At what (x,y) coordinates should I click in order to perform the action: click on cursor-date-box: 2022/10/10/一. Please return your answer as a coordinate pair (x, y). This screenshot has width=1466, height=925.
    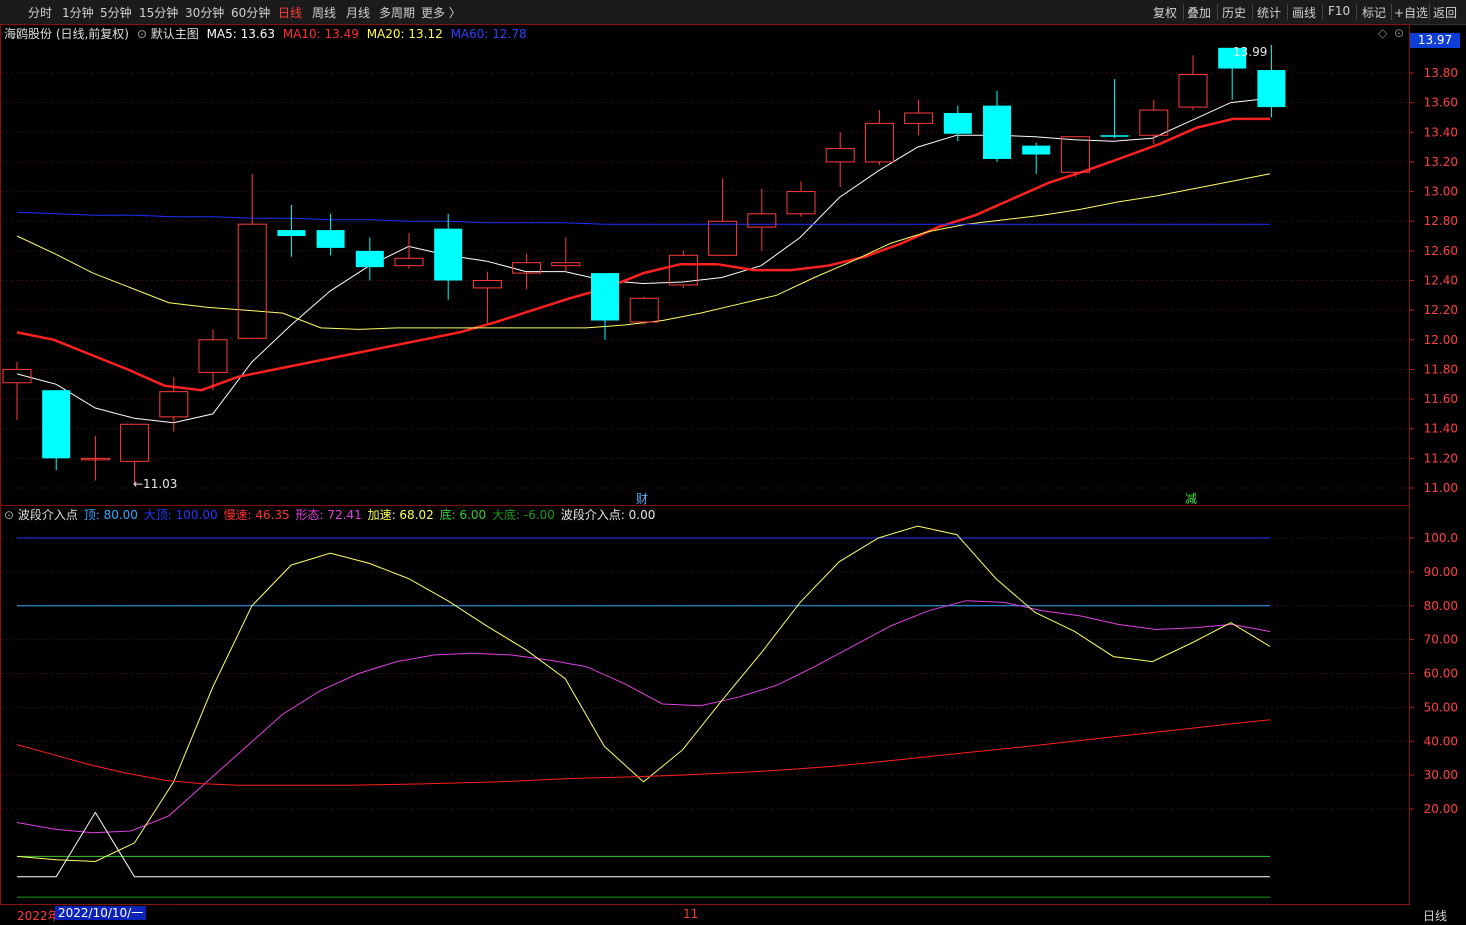
    Looking at the image, I should click on (101, 913).